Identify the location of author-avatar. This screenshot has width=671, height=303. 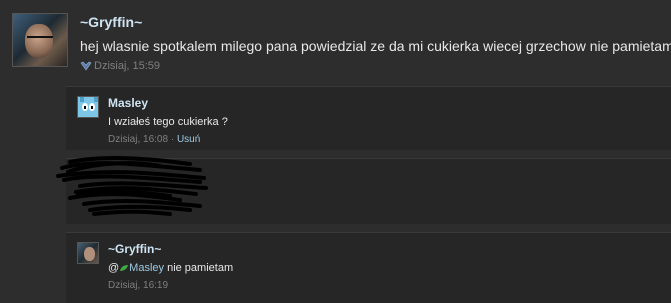
(40, 40).